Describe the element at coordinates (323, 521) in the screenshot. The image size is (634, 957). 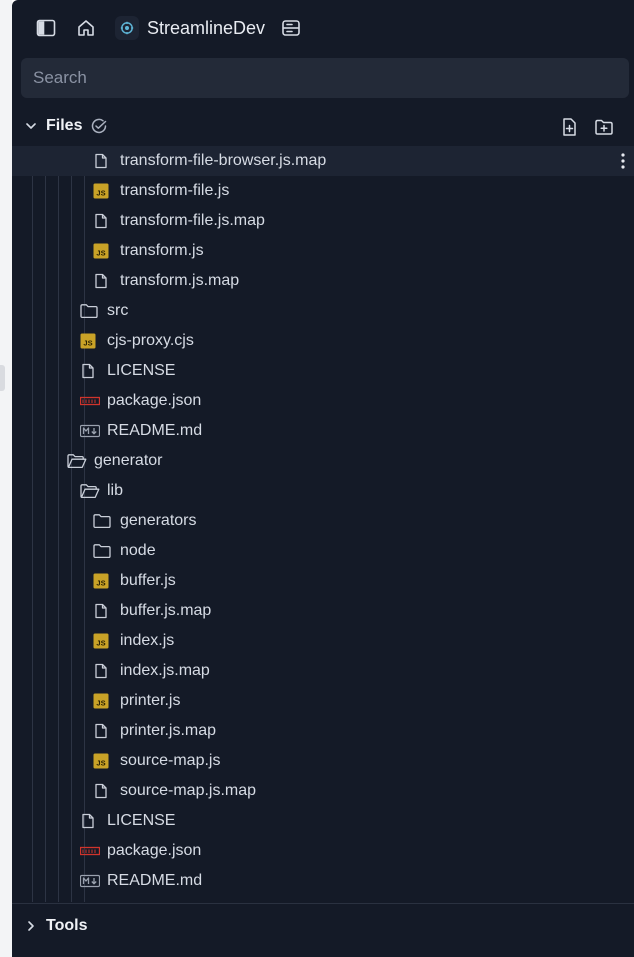
I see `tree-item: generators` at that location.